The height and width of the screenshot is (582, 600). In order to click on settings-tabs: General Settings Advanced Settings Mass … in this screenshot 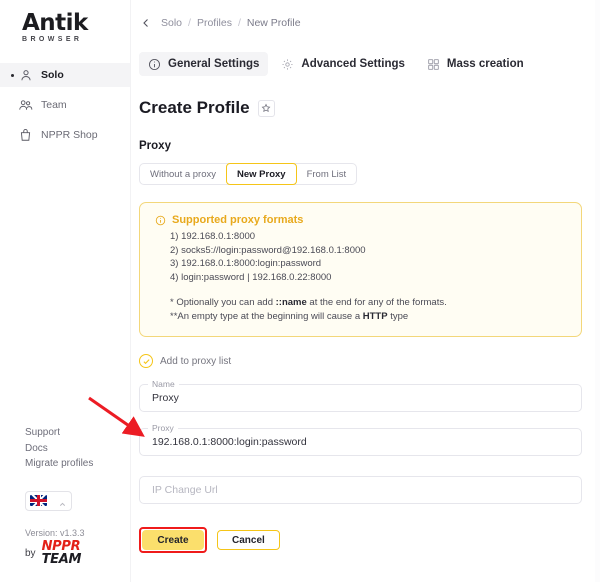, I will do `click(365, 64)`.